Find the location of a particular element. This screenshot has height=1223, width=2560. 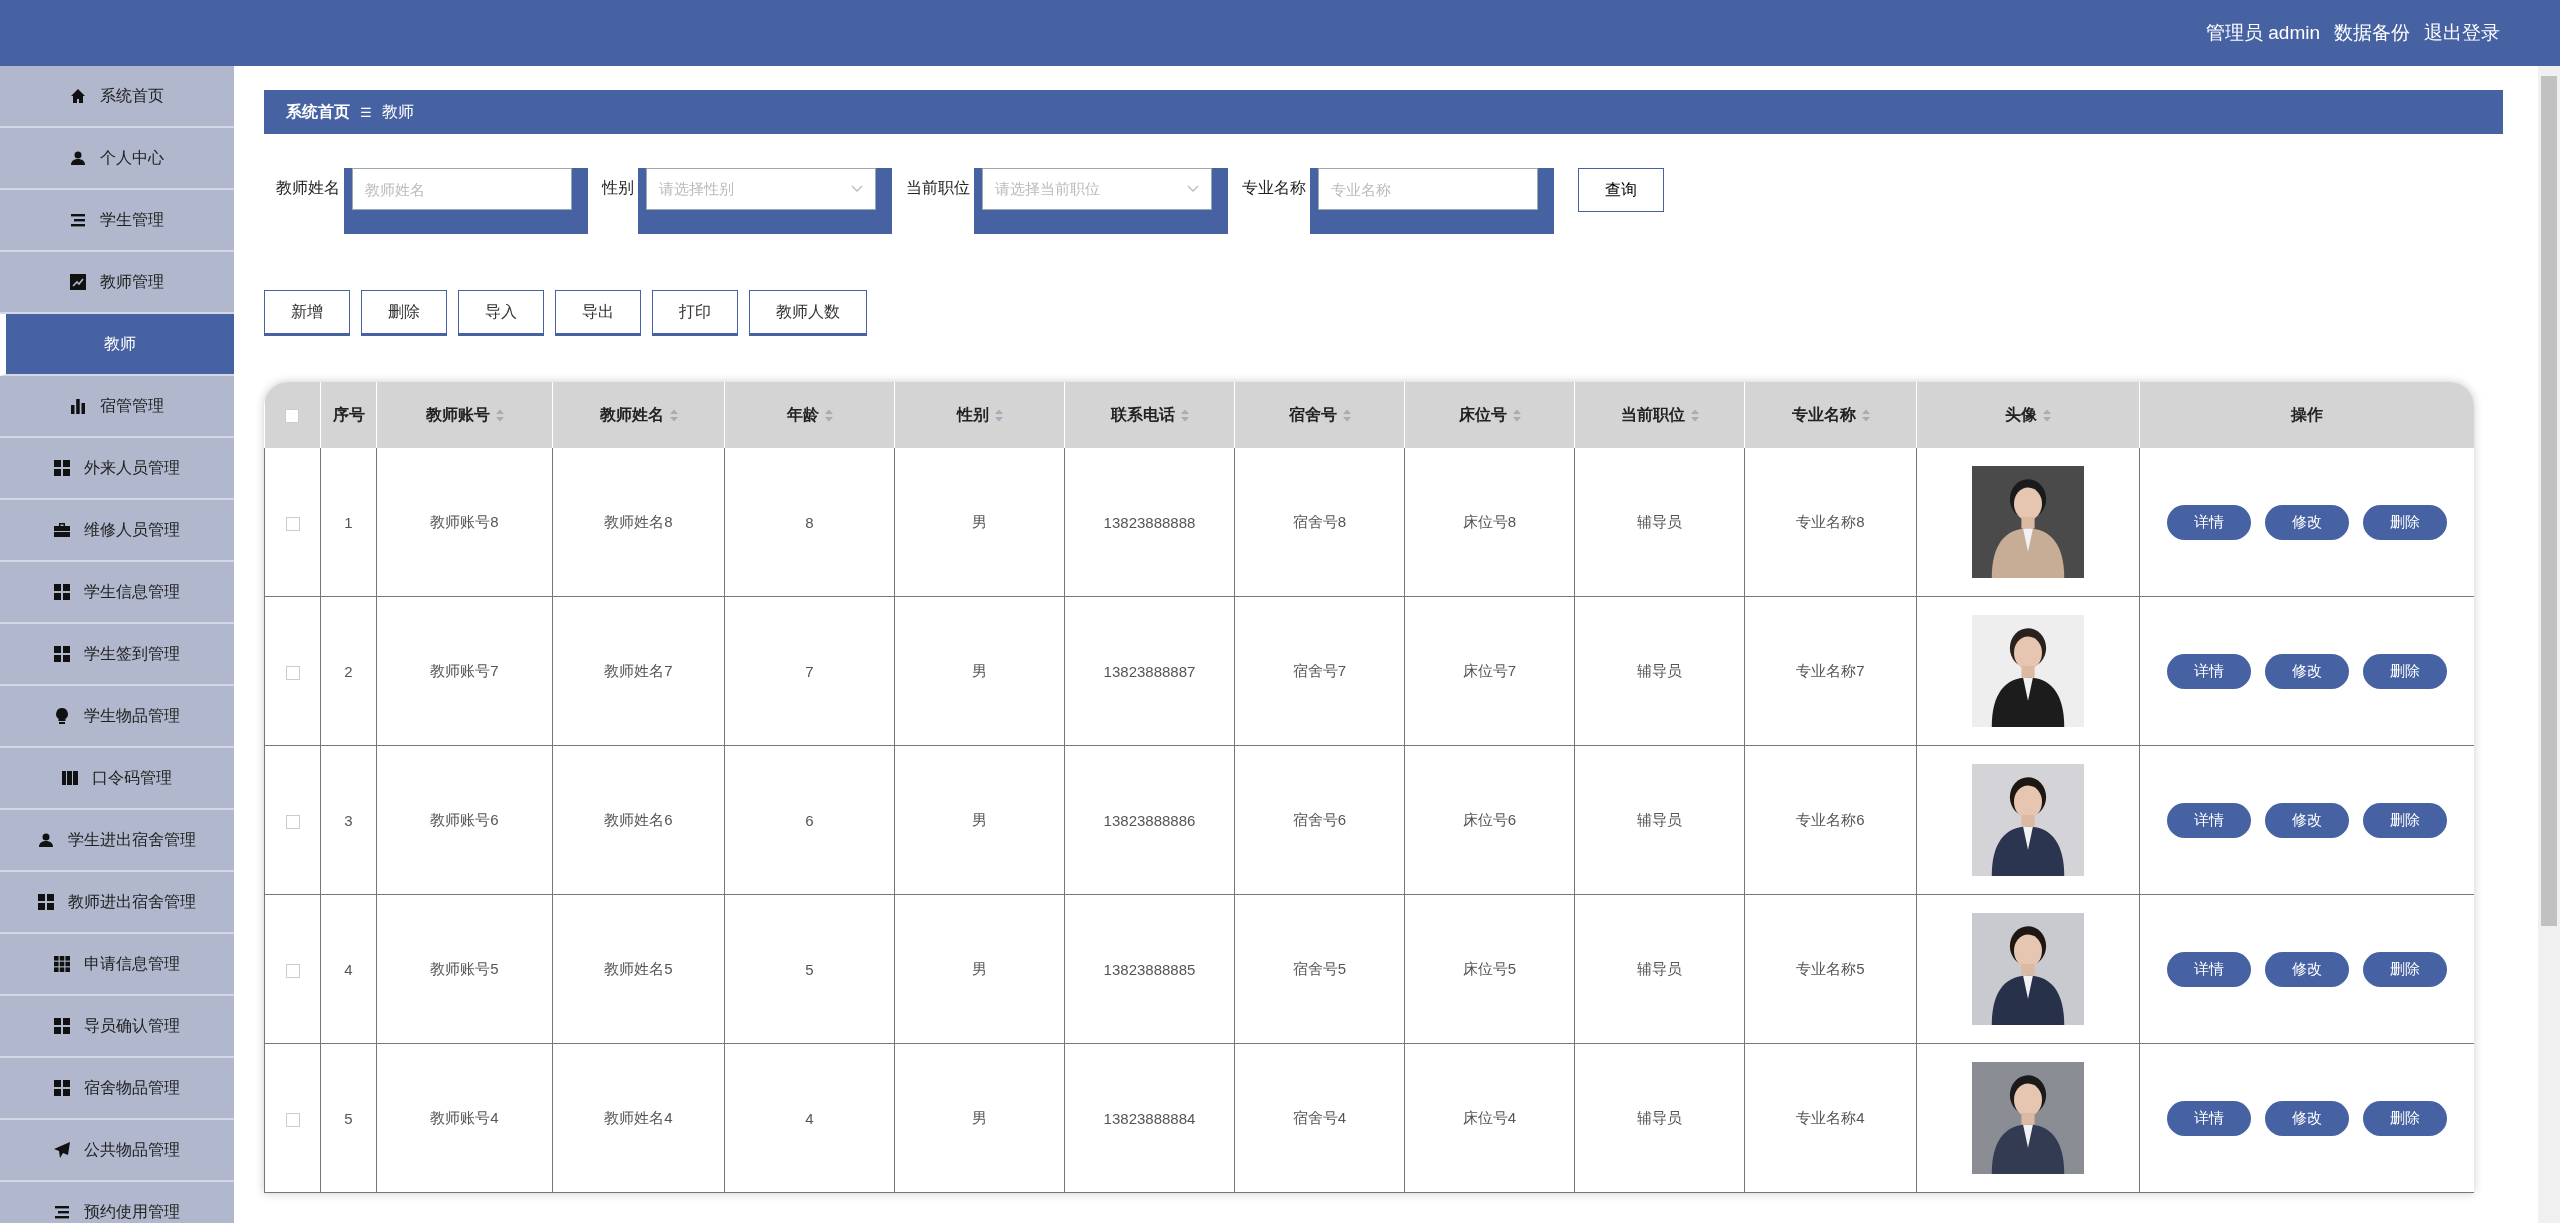

breadcrumb-link: 系统首页 is located at coordinates (318, 112).